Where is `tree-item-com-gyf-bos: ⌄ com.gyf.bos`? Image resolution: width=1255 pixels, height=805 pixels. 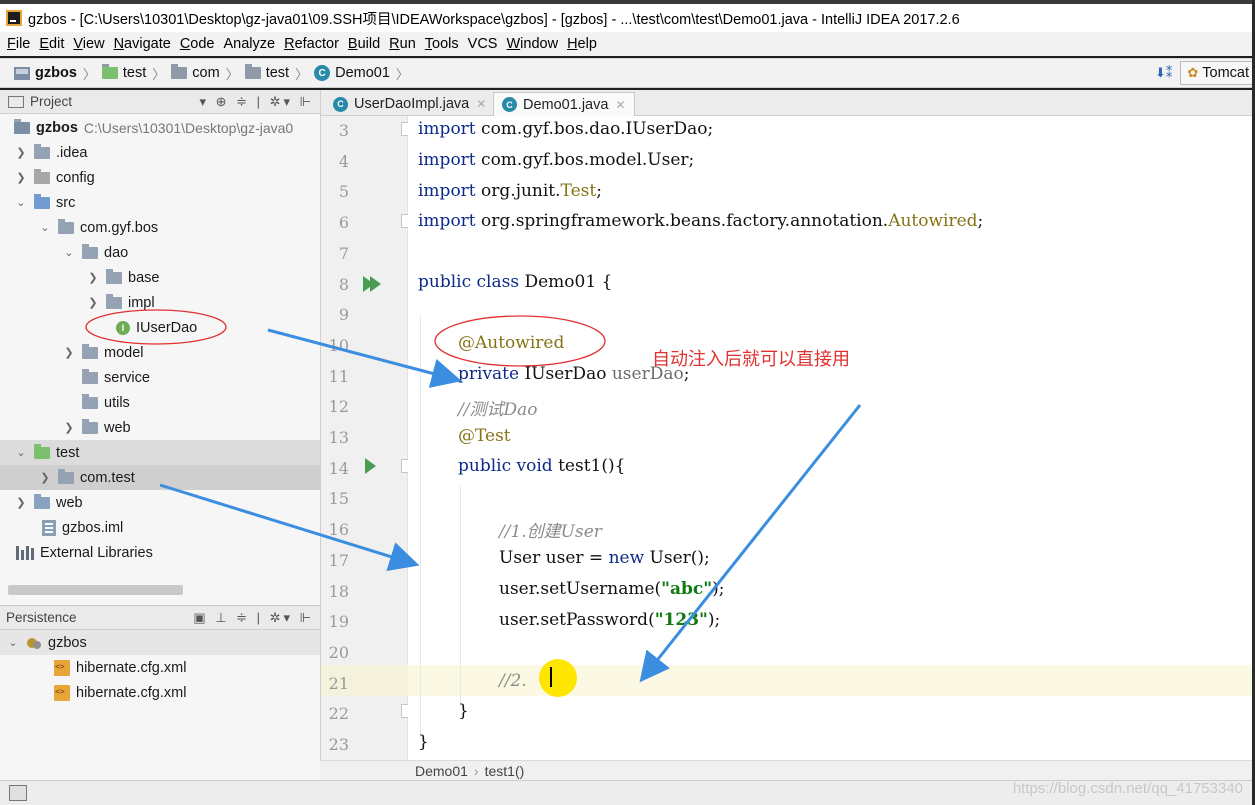
tree-item-com-gyf-bos: ⌄ com.gyf.bos is located at coordinates (160, 227).